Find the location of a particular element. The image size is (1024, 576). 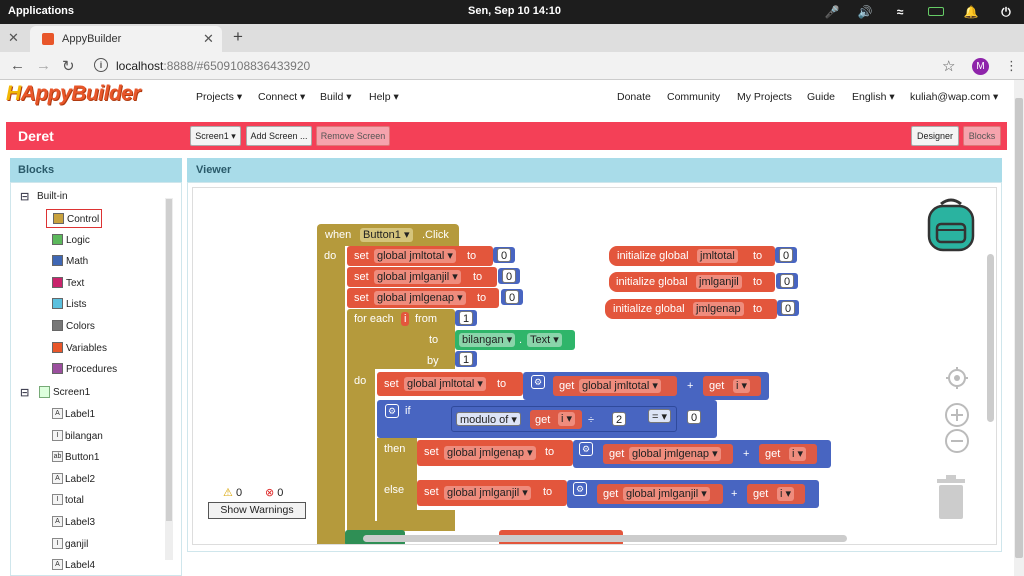

wifi-icon: ≈ is located at coordinates (900, 12).